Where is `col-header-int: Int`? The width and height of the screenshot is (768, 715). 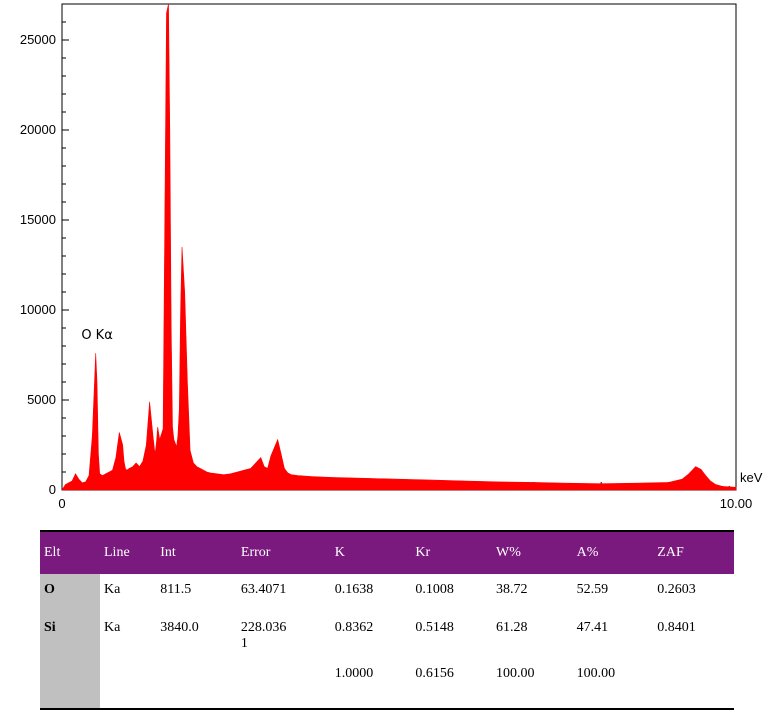
col-header-int: Int is located at coordinates (196, 552).